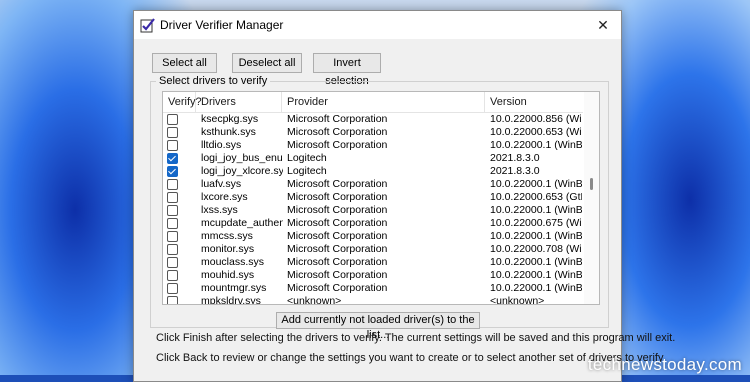 The width and height of the screenshot is (750, 382). What do you see at coordinates (591, 184) in the screenshot?
I see `scrollbar-thumb` at bounding box center [591, 184].